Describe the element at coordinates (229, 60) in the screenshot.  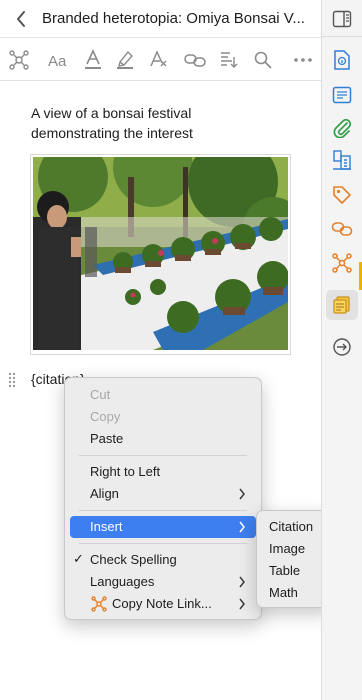
I see `note-reference-icon` at that location.